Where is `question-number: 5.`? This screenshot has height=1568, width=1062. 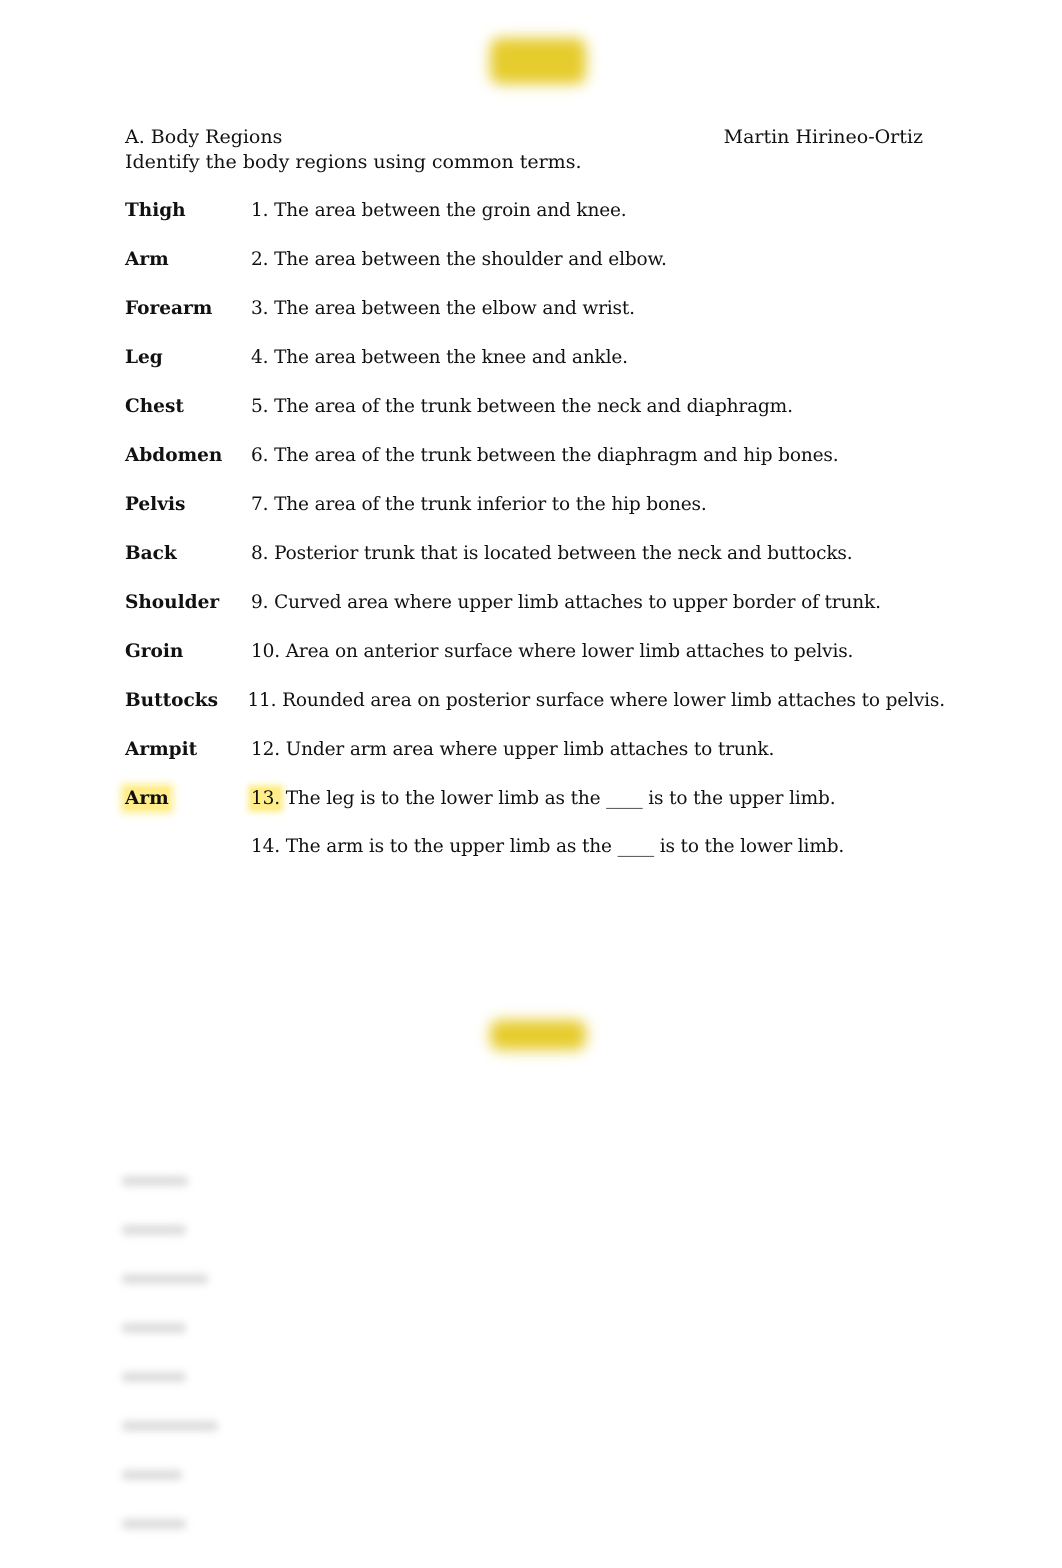 question-number: 5. is located at coordinates (260, 406).